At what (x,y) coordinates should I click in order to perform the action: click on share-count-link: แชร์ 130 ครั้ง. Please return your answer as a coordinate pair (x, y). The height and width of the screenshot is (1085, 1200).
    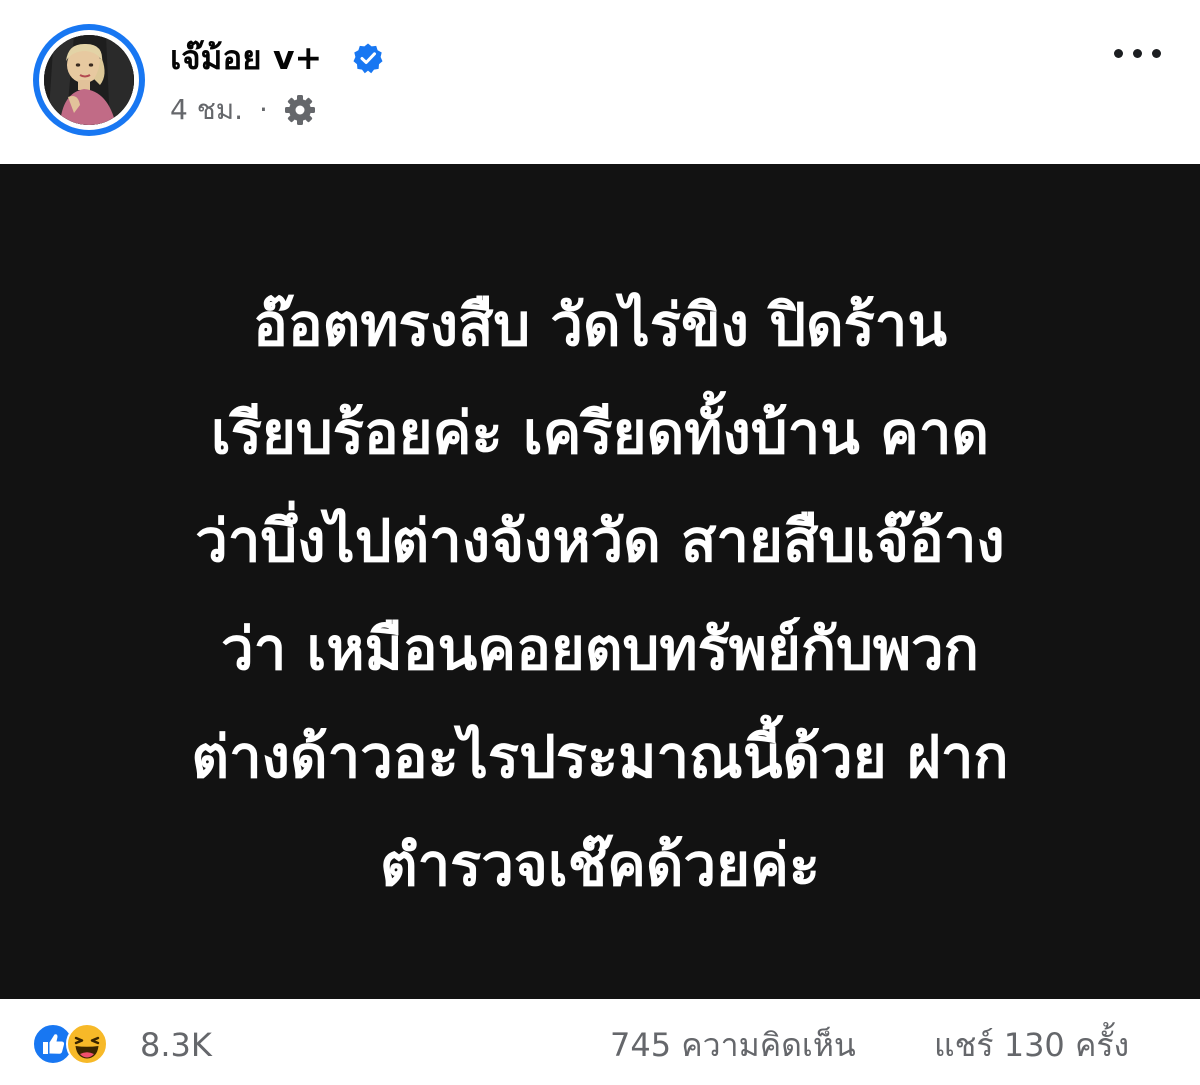
    Looking at the image, I should click on (1031, 1045).